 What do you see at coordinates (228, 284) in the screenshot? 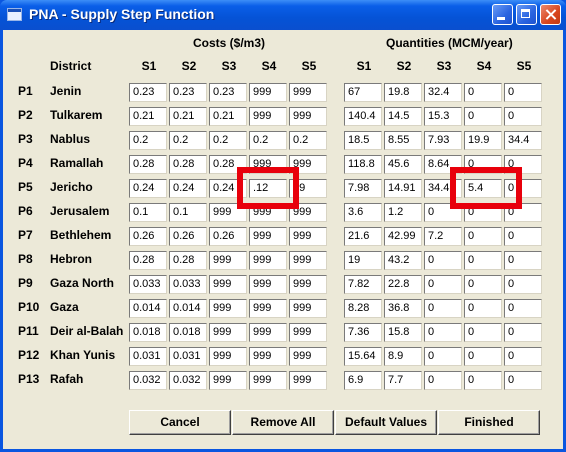
I see `cost-input-p9-s3: 999` at bounding box center [228, 284].